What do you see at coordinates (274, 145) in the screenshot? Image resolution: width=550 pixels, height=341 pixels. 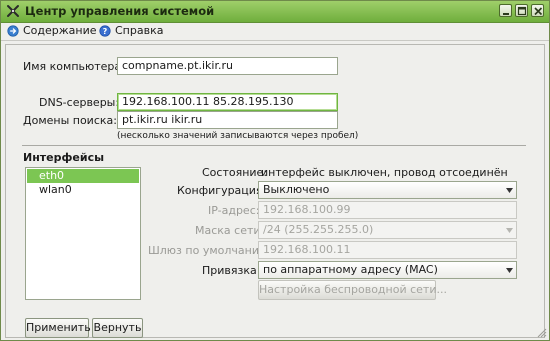 I see `section-divider` at bounding box center [274, 145].